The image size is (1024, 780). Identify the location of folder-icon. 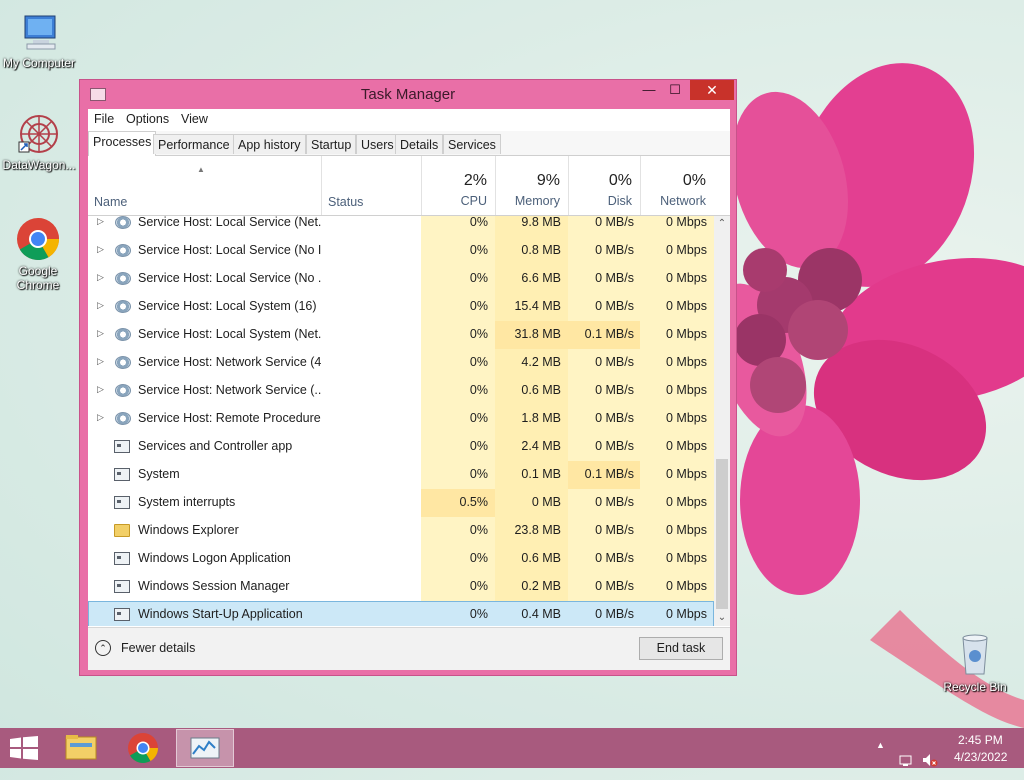
(122, 530).